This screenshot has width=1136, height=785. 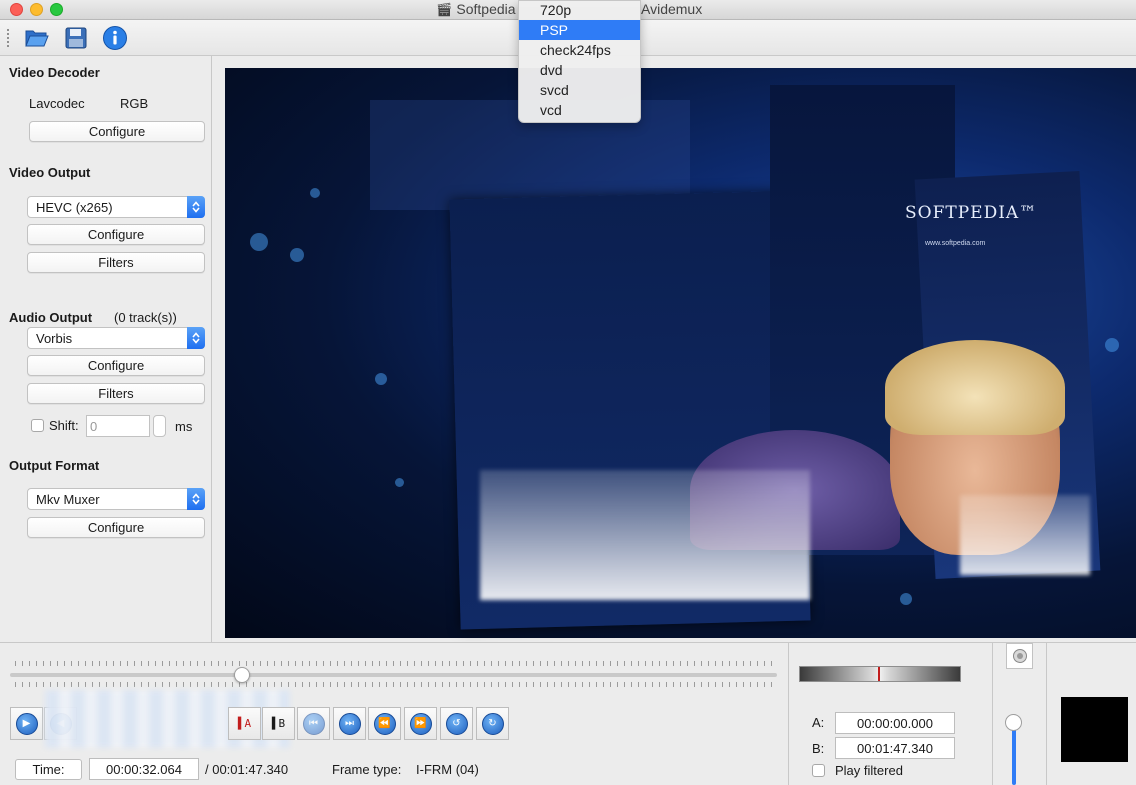 What do you see at coordinates (955, 243) in the screenshot?
I see `video-url-text: www.softpedia.com` at bounding box center [955, 243].